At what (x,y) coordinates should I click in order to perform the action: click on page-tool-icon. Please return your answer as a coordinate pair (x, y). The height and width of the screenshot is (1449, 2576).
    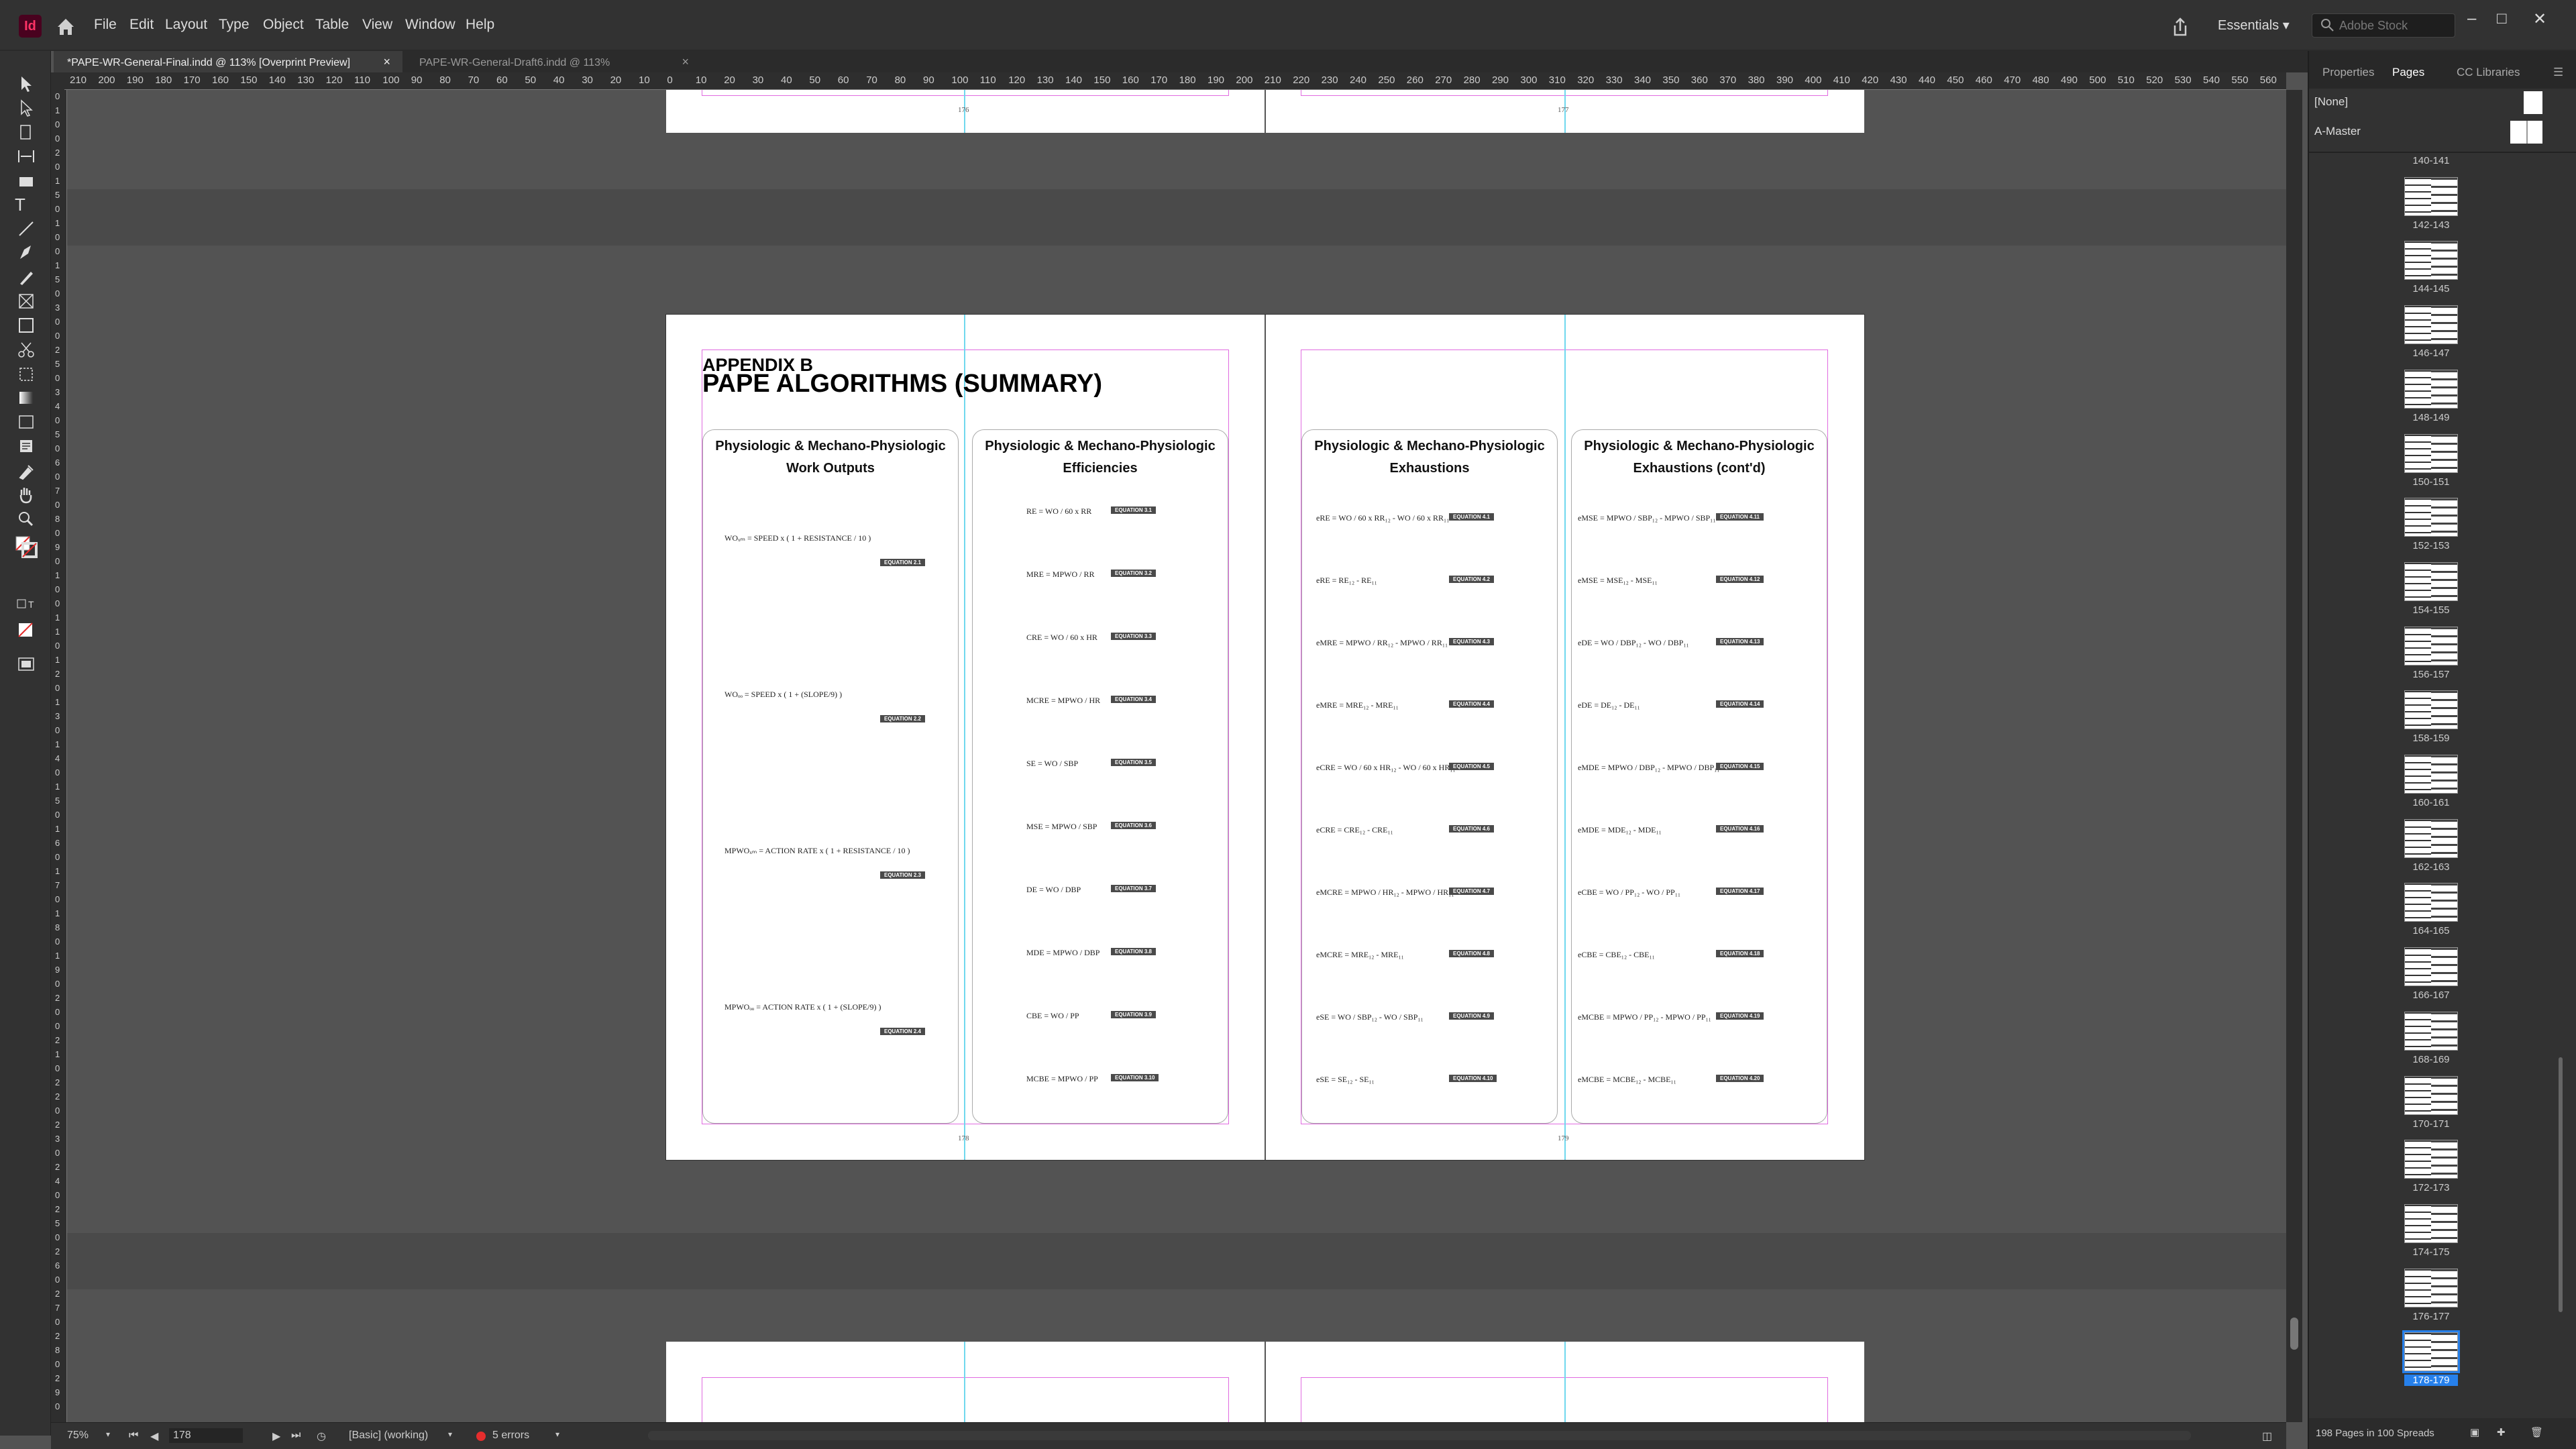
    Looking at the image, I should click on (26, 132).